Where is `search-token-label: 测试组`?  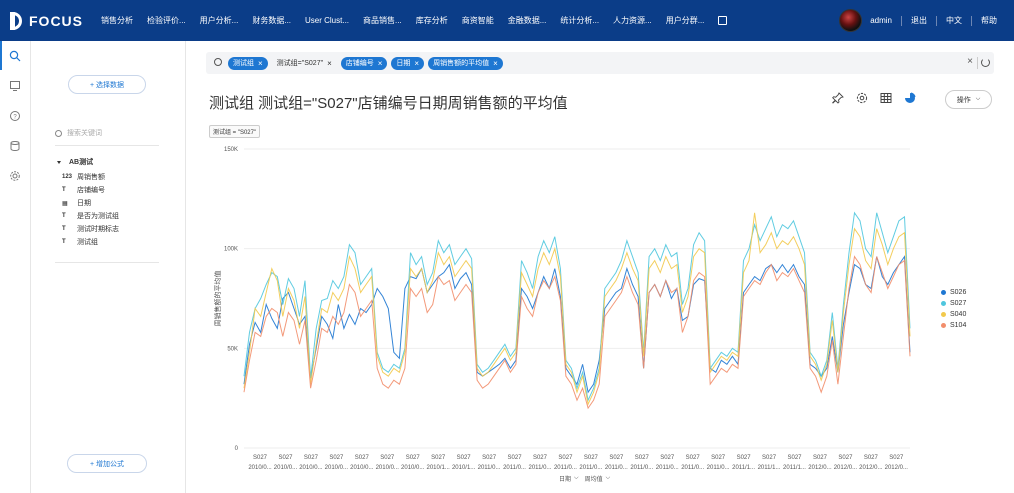 search-token-label: 测试组 is located at coordinates (243, 63).